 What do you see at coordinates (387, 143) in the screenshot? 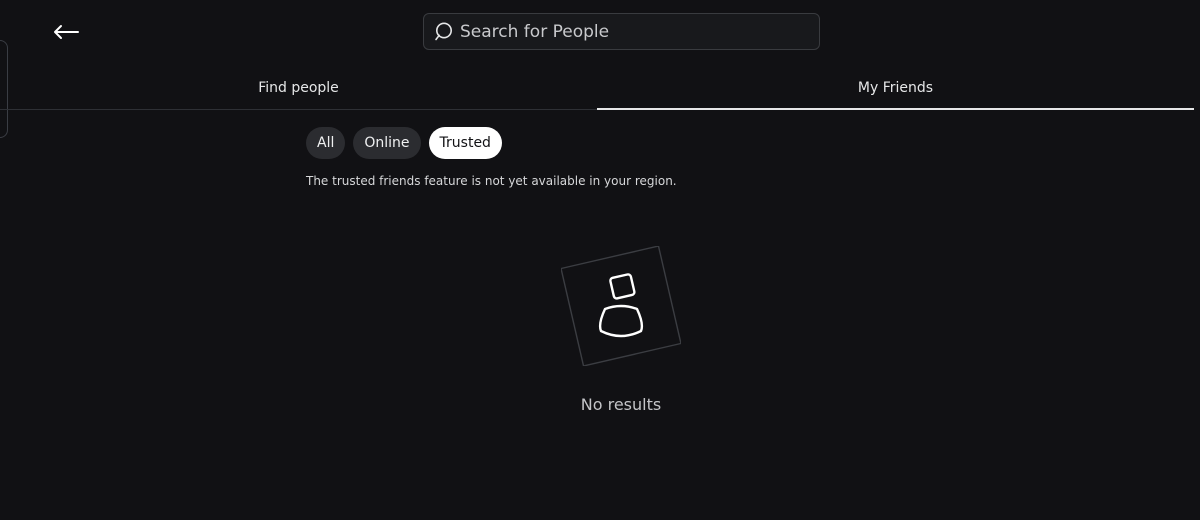
I see `filter-online-chip: Online` at bounding box center [387, 143].